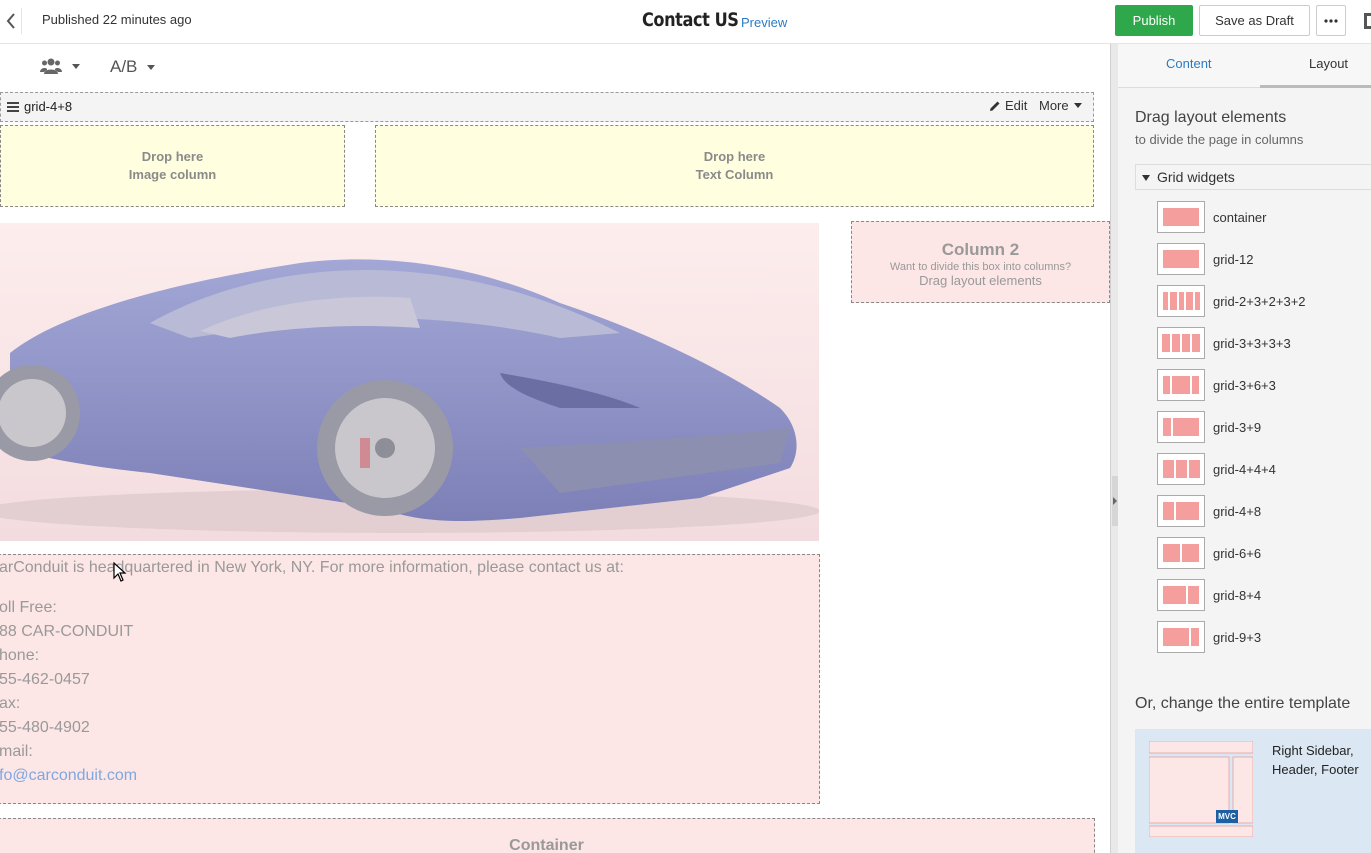 This screenshot has height=853, width=1371. What do you see at coordinates (980, 267) in the screenshot?
I see `column-2-subtitle: Want to divide this box into columns?` at bounding box center [980, 267].